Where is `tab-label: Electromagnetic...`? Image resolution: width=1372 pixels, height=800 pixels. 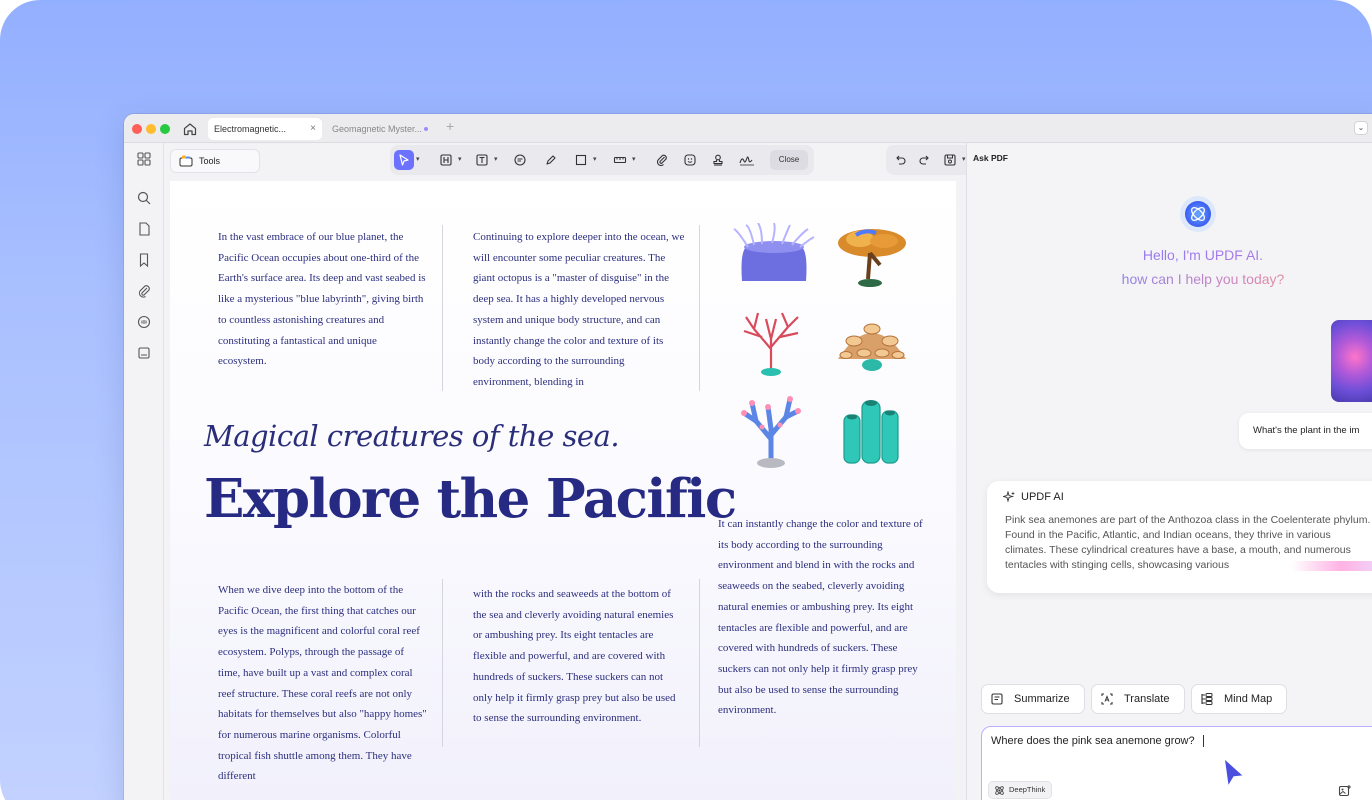
tab-label: Electromagnetic... is located at coordinates (250, 129).